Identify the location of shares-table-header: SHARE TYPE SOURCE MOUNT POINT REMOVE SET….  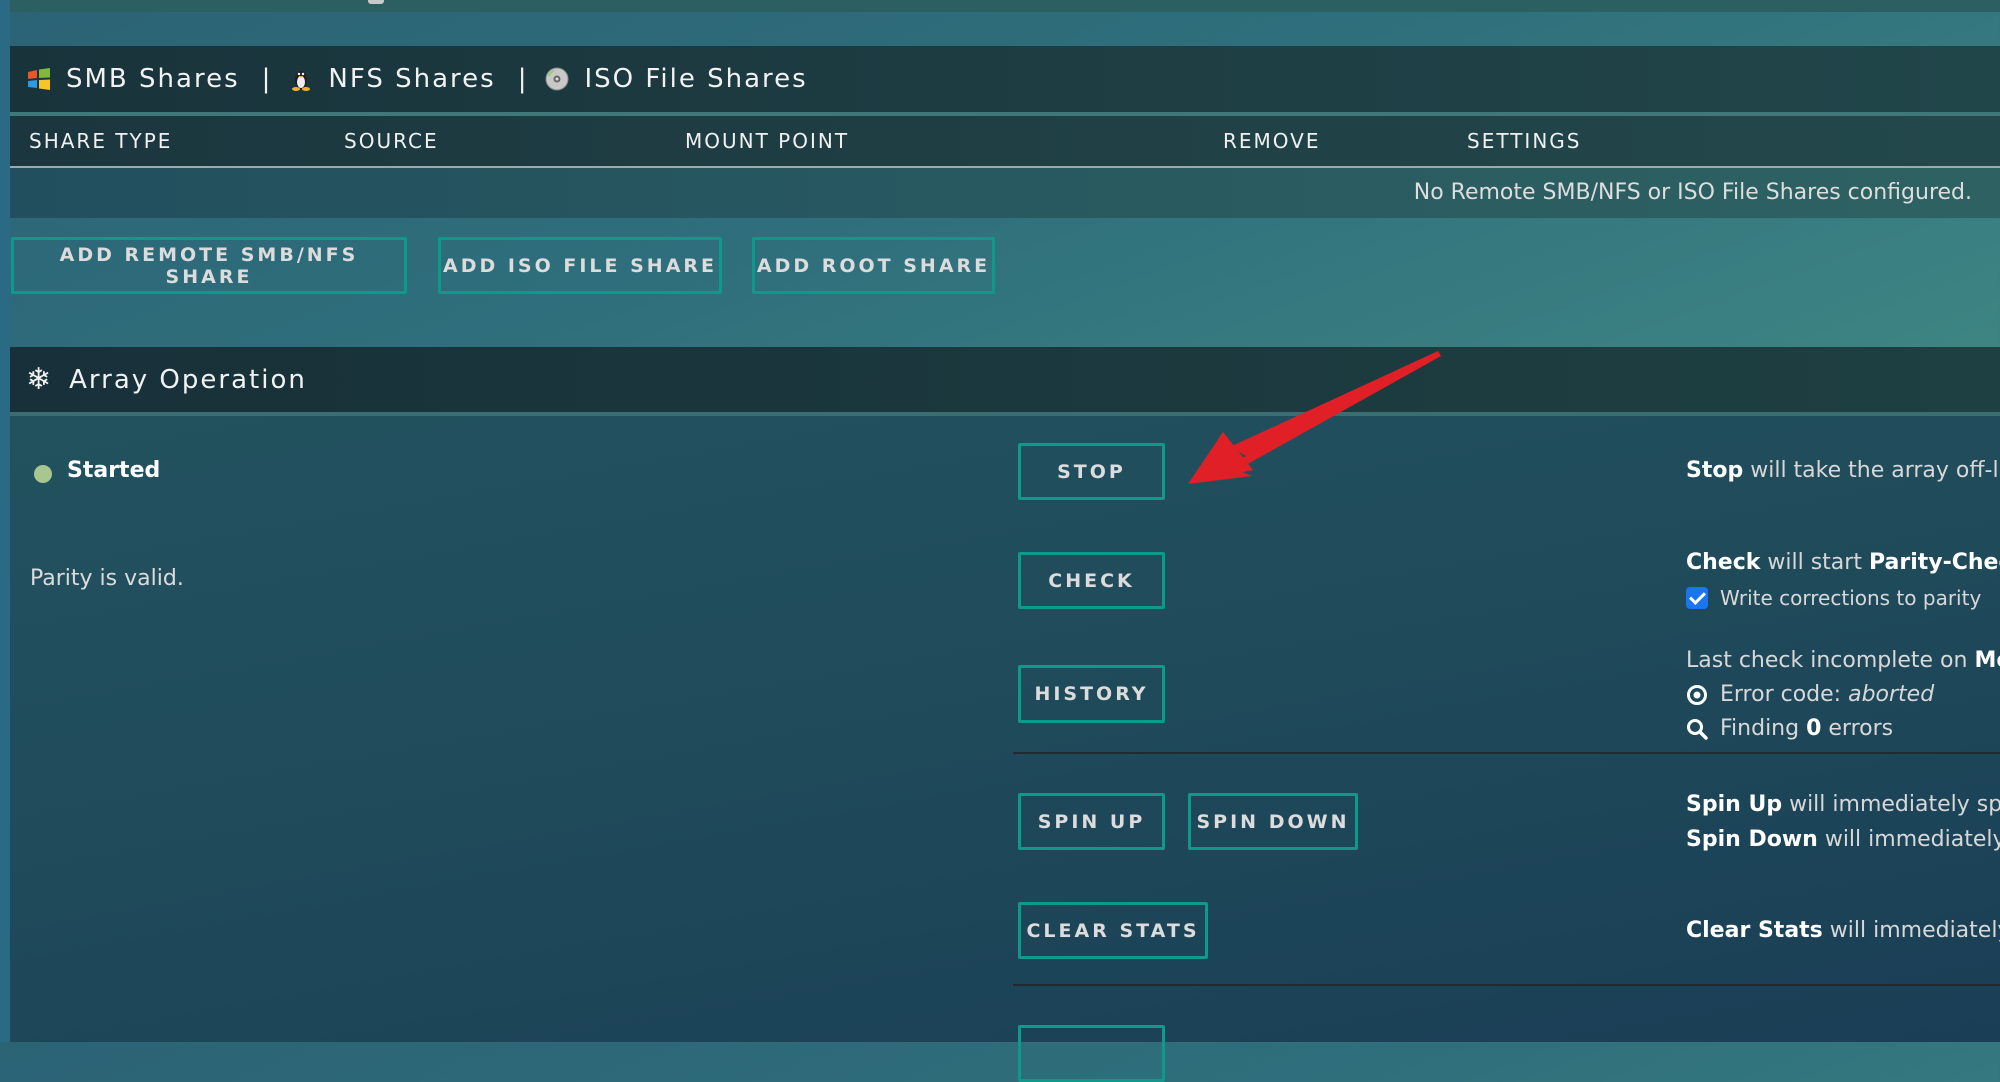
(1005, 142).